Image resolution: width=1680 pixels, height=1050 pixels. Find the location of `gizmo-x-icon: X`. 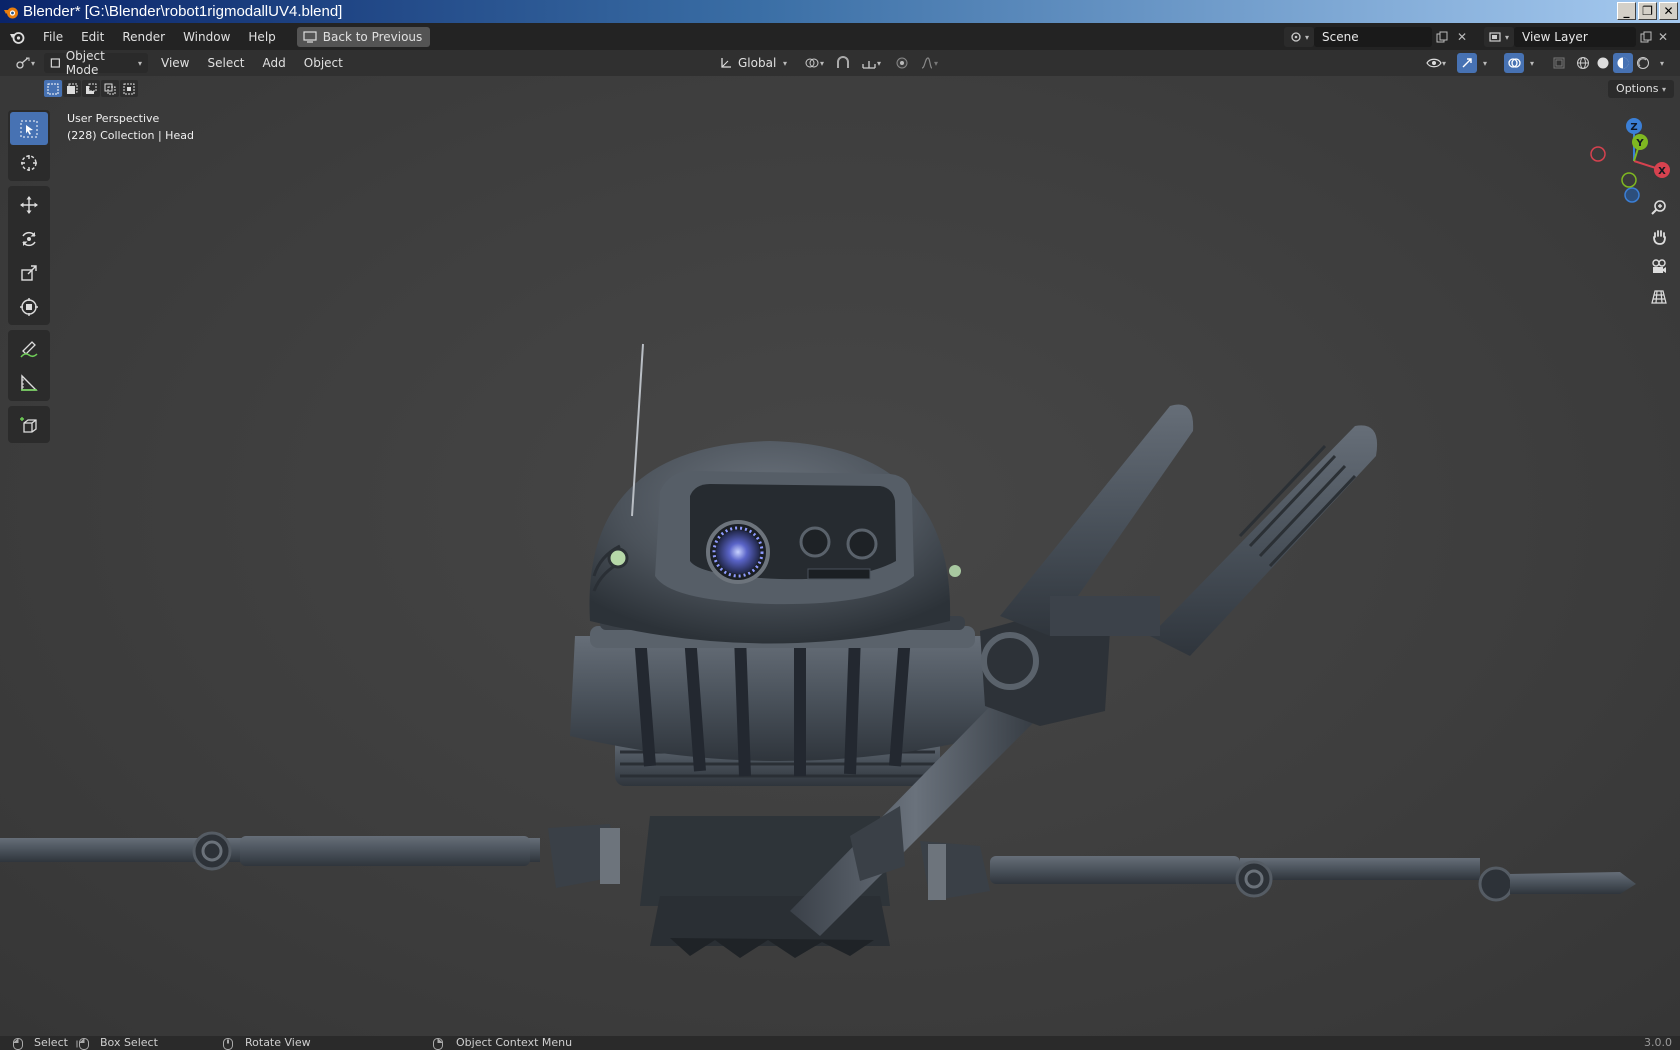

gizmo-x-icon: X is located at coordinates (1662, 170).